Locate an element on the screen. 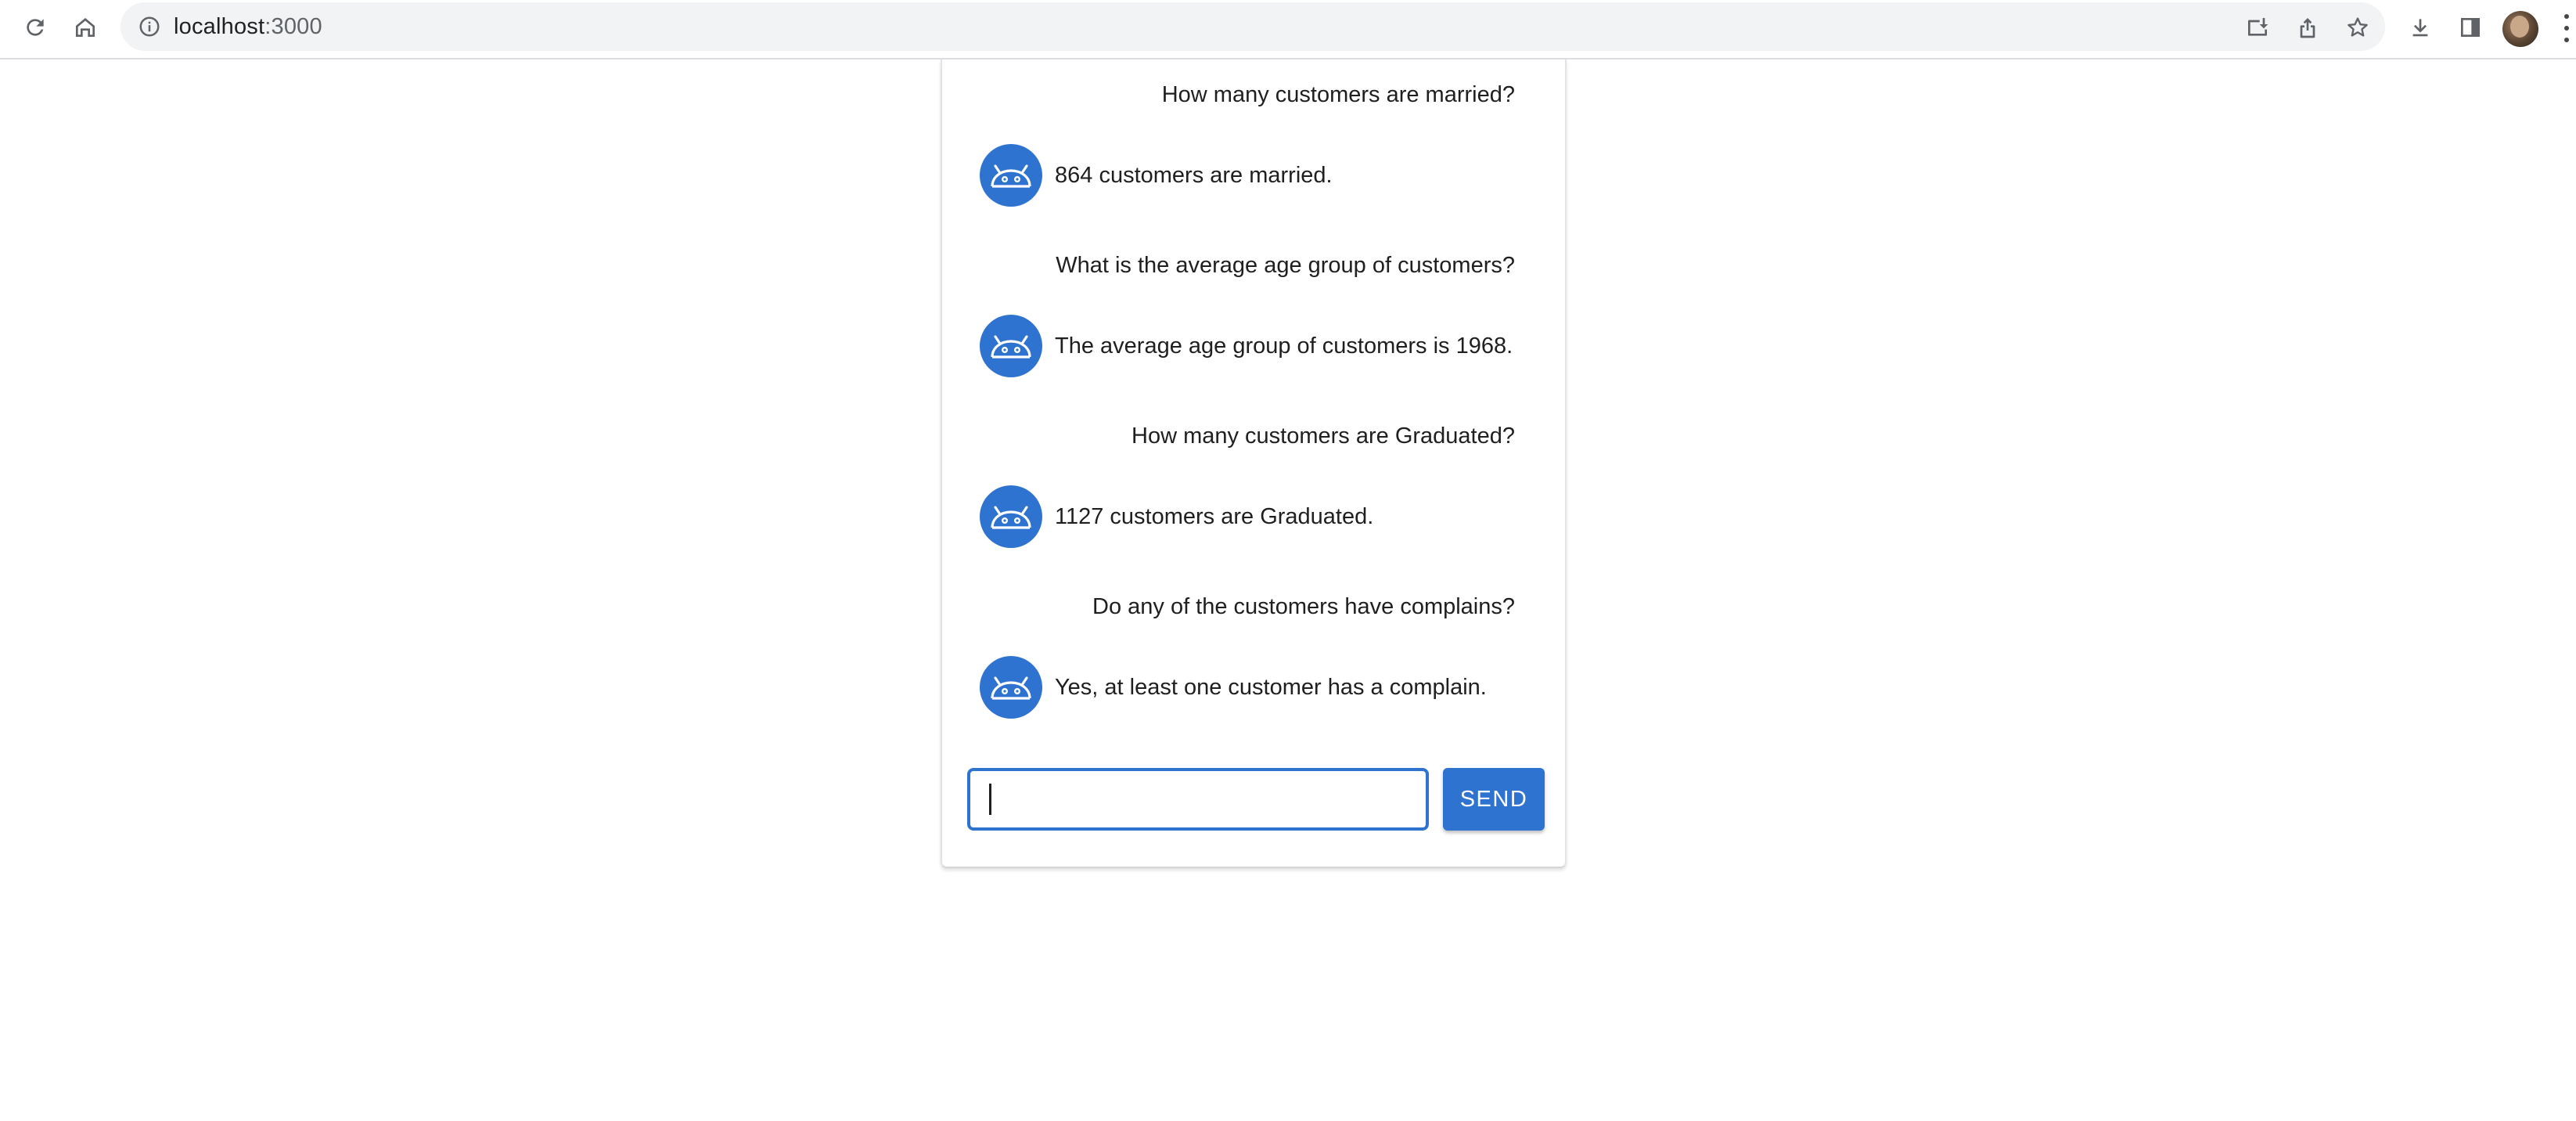 Image resolution: width=2576 pixels, height=1121 pixels. text-caret is located at coordinates (990, 799).